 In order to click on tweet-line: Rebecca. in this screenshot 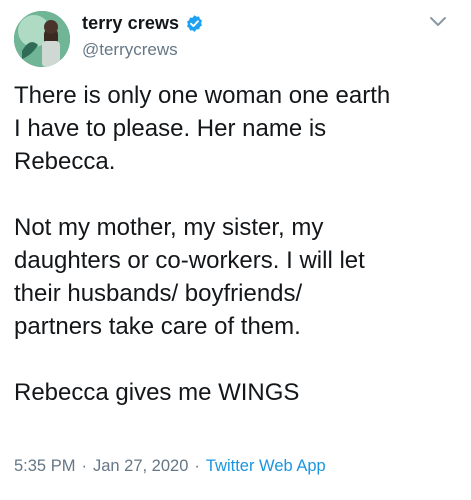, I will do `click(65, 161)`.